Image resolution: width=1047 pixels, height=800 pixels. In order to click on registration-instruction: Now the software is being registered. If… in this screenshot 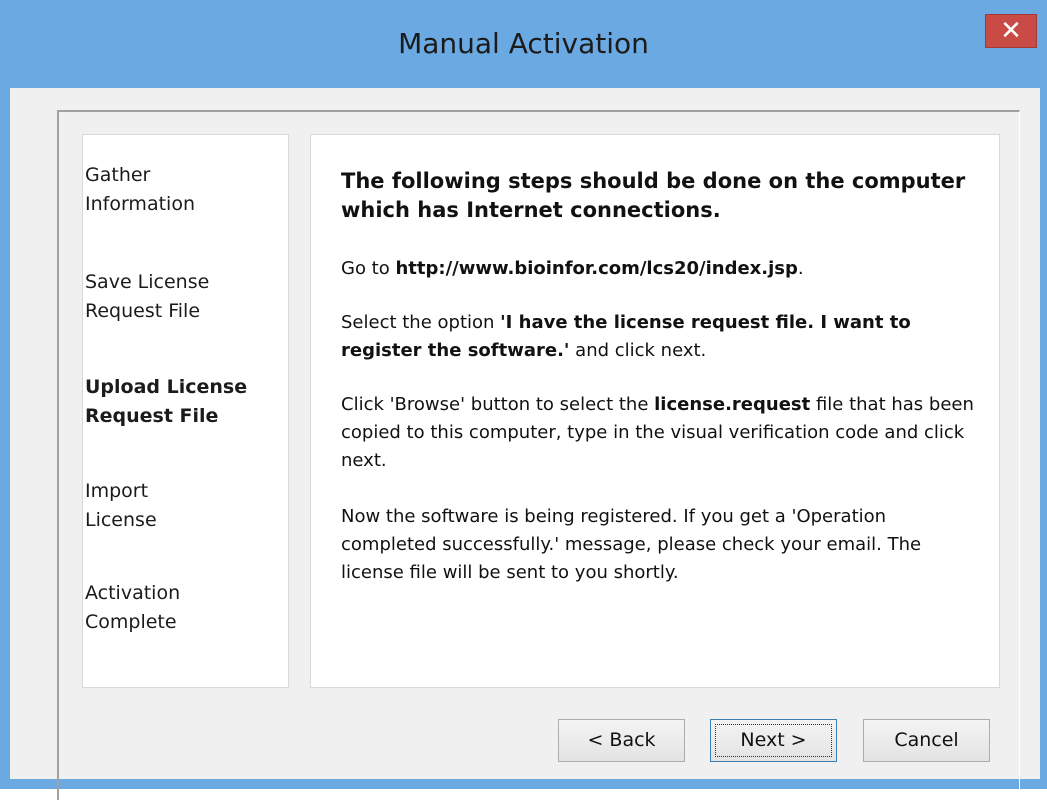, I will do `click(631, 544)`.